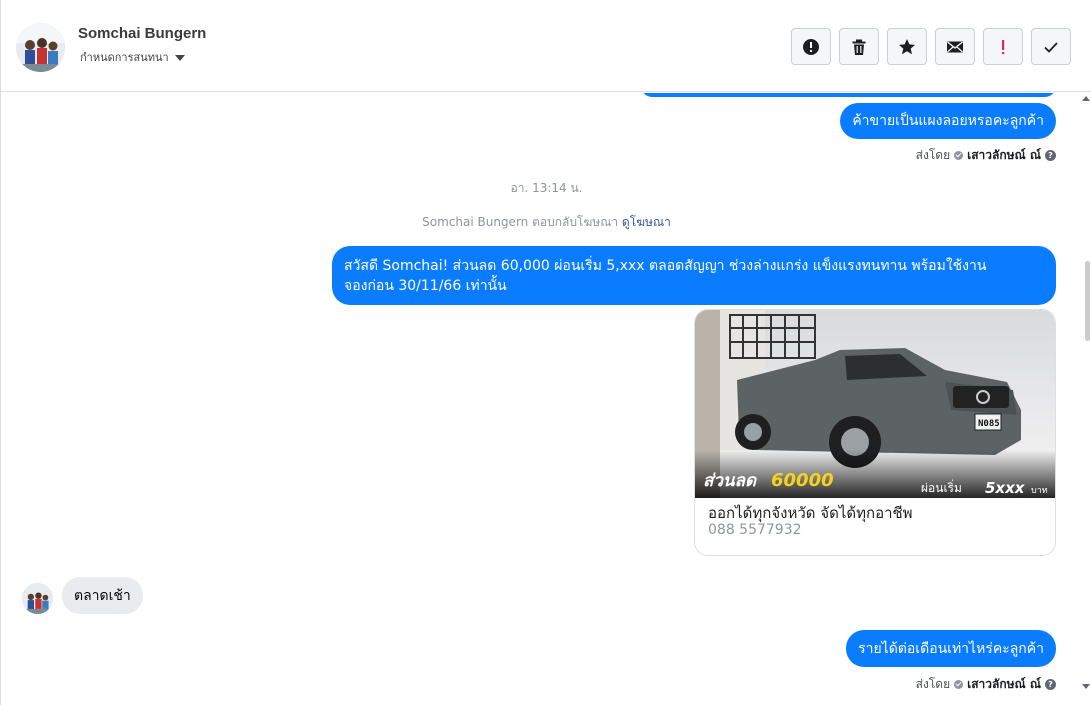 Image resolution: width=1091 pixels, height=705 pixels. Describe the element at coordinates (1086, 98) in the screenshot. I see `scroll-up-arrow` at that location.